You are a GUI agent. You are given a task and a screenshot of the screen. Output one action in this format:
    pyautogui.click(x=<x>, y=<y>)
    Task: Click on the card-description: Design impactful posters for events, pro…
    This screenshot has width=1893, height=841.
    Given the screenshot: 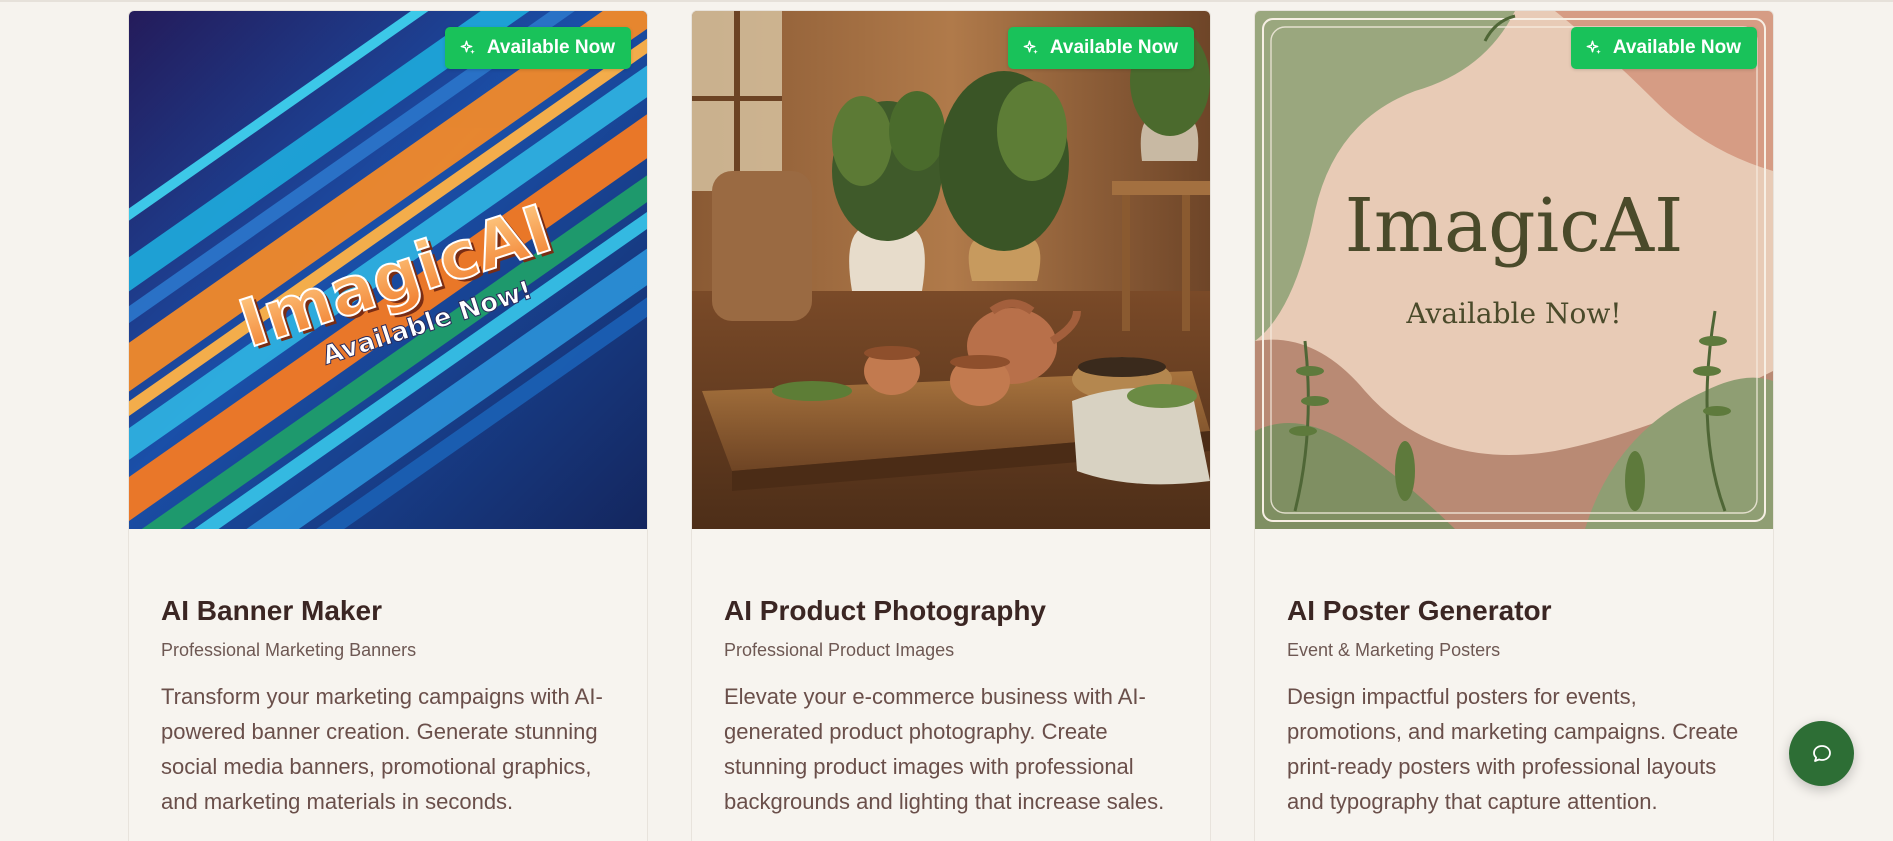 What is the action you would take?
    pyautogui.click(x=1513, y=749)
    